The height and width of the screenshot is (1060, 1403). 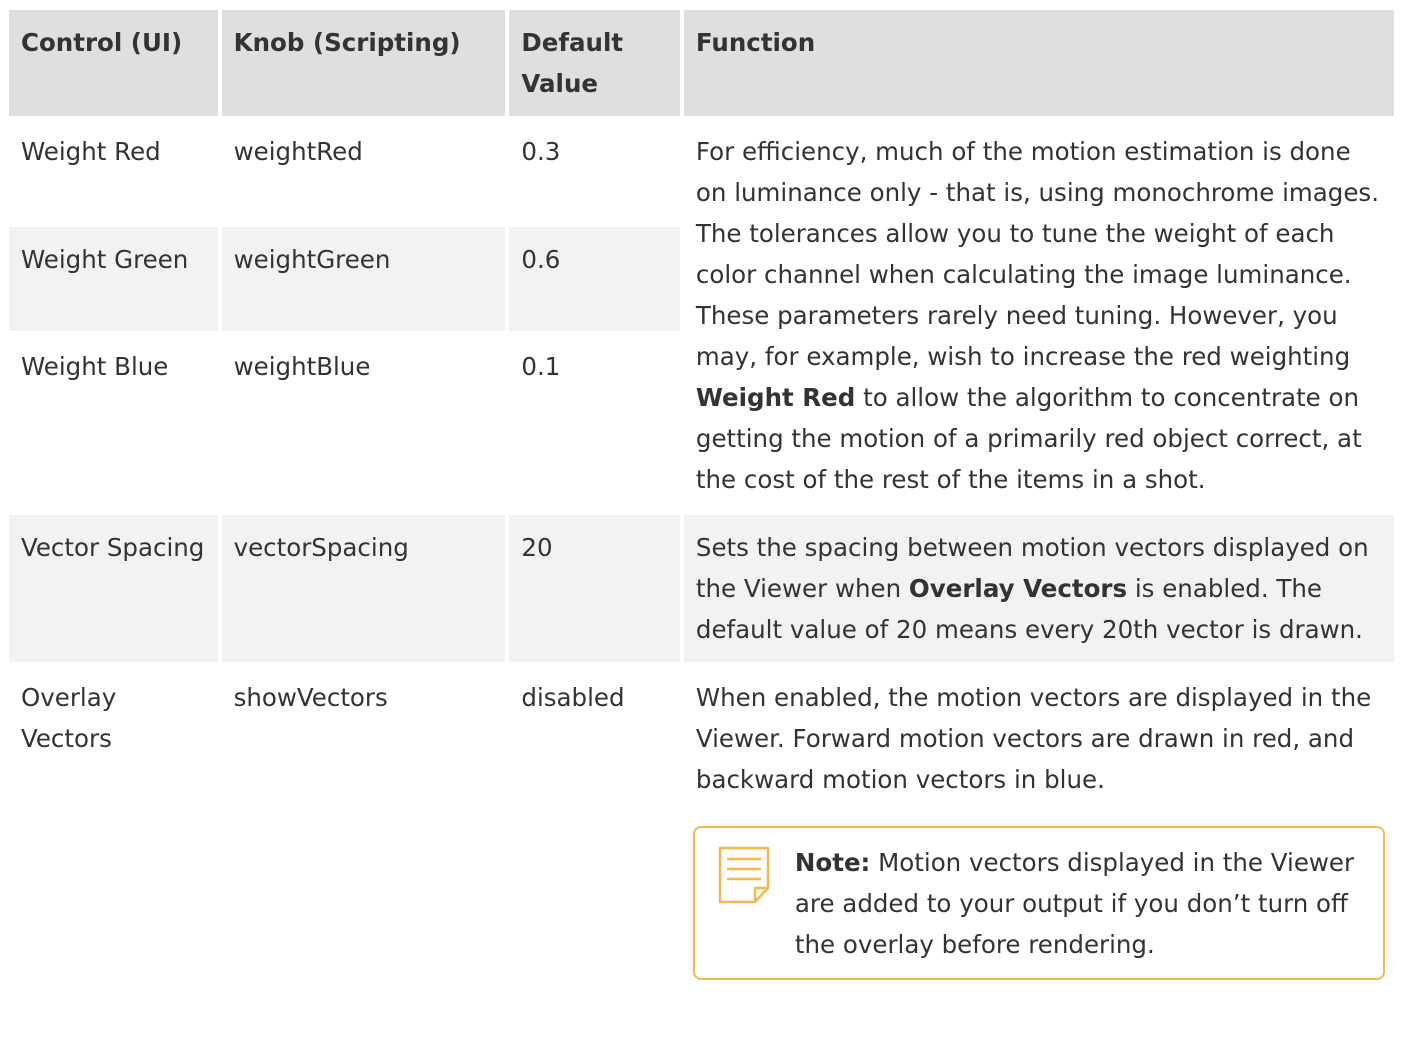 What do you see at coordinates (363, 171) in the screenshot?
I see `knob-cell: weightRed` at bounding box center [363, 171].